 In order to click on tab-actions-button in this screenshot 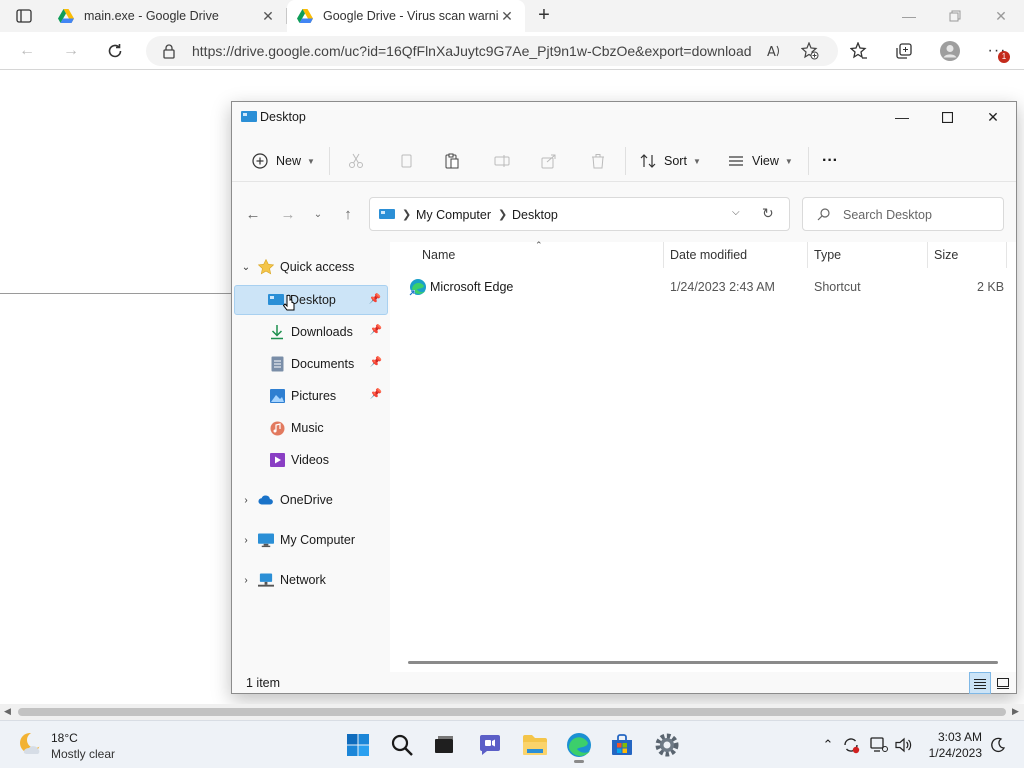, I will do `click(24, 16)`.